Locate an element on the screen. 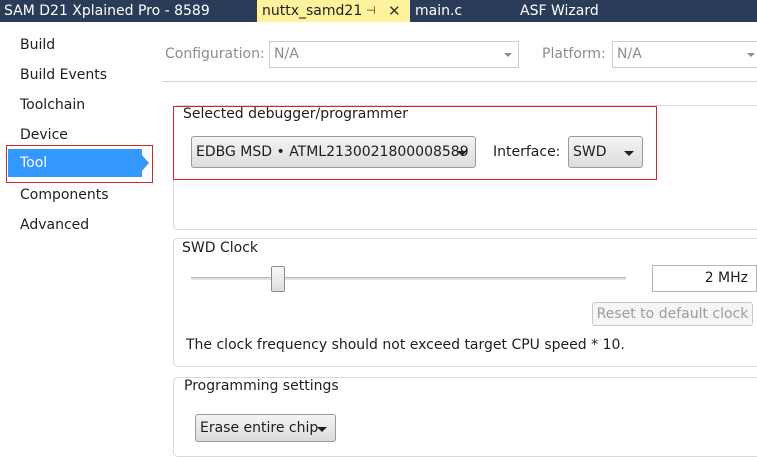 The height and width of the screenshot is (457, 757). tab-bar-filler is located at coordinates (705, 11).